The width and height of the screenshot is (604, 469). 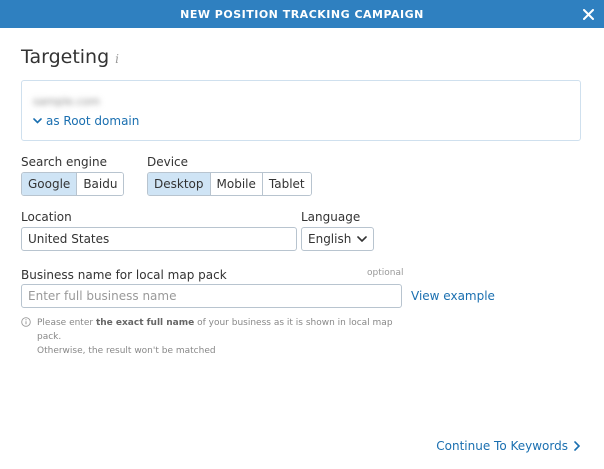 I want to click on close-icon, so click(x=588, y=14).